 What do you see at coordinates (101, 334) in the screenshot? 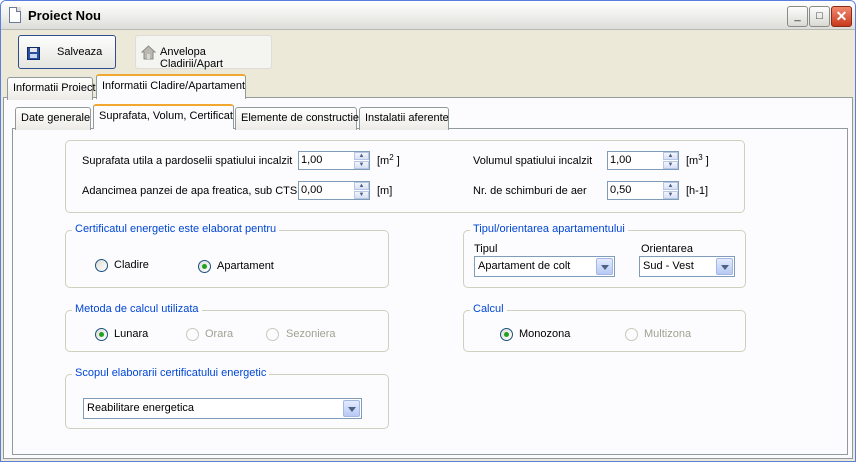
I see `radio-lunara` at bounding box center [101, 334].